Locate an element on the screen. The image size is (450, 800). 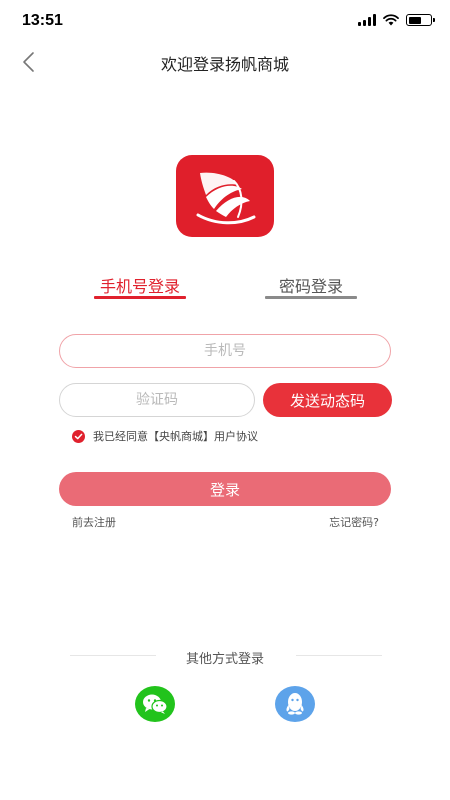
header: 欢迎登录扬帆商城 is located at coordinates (225, 62).